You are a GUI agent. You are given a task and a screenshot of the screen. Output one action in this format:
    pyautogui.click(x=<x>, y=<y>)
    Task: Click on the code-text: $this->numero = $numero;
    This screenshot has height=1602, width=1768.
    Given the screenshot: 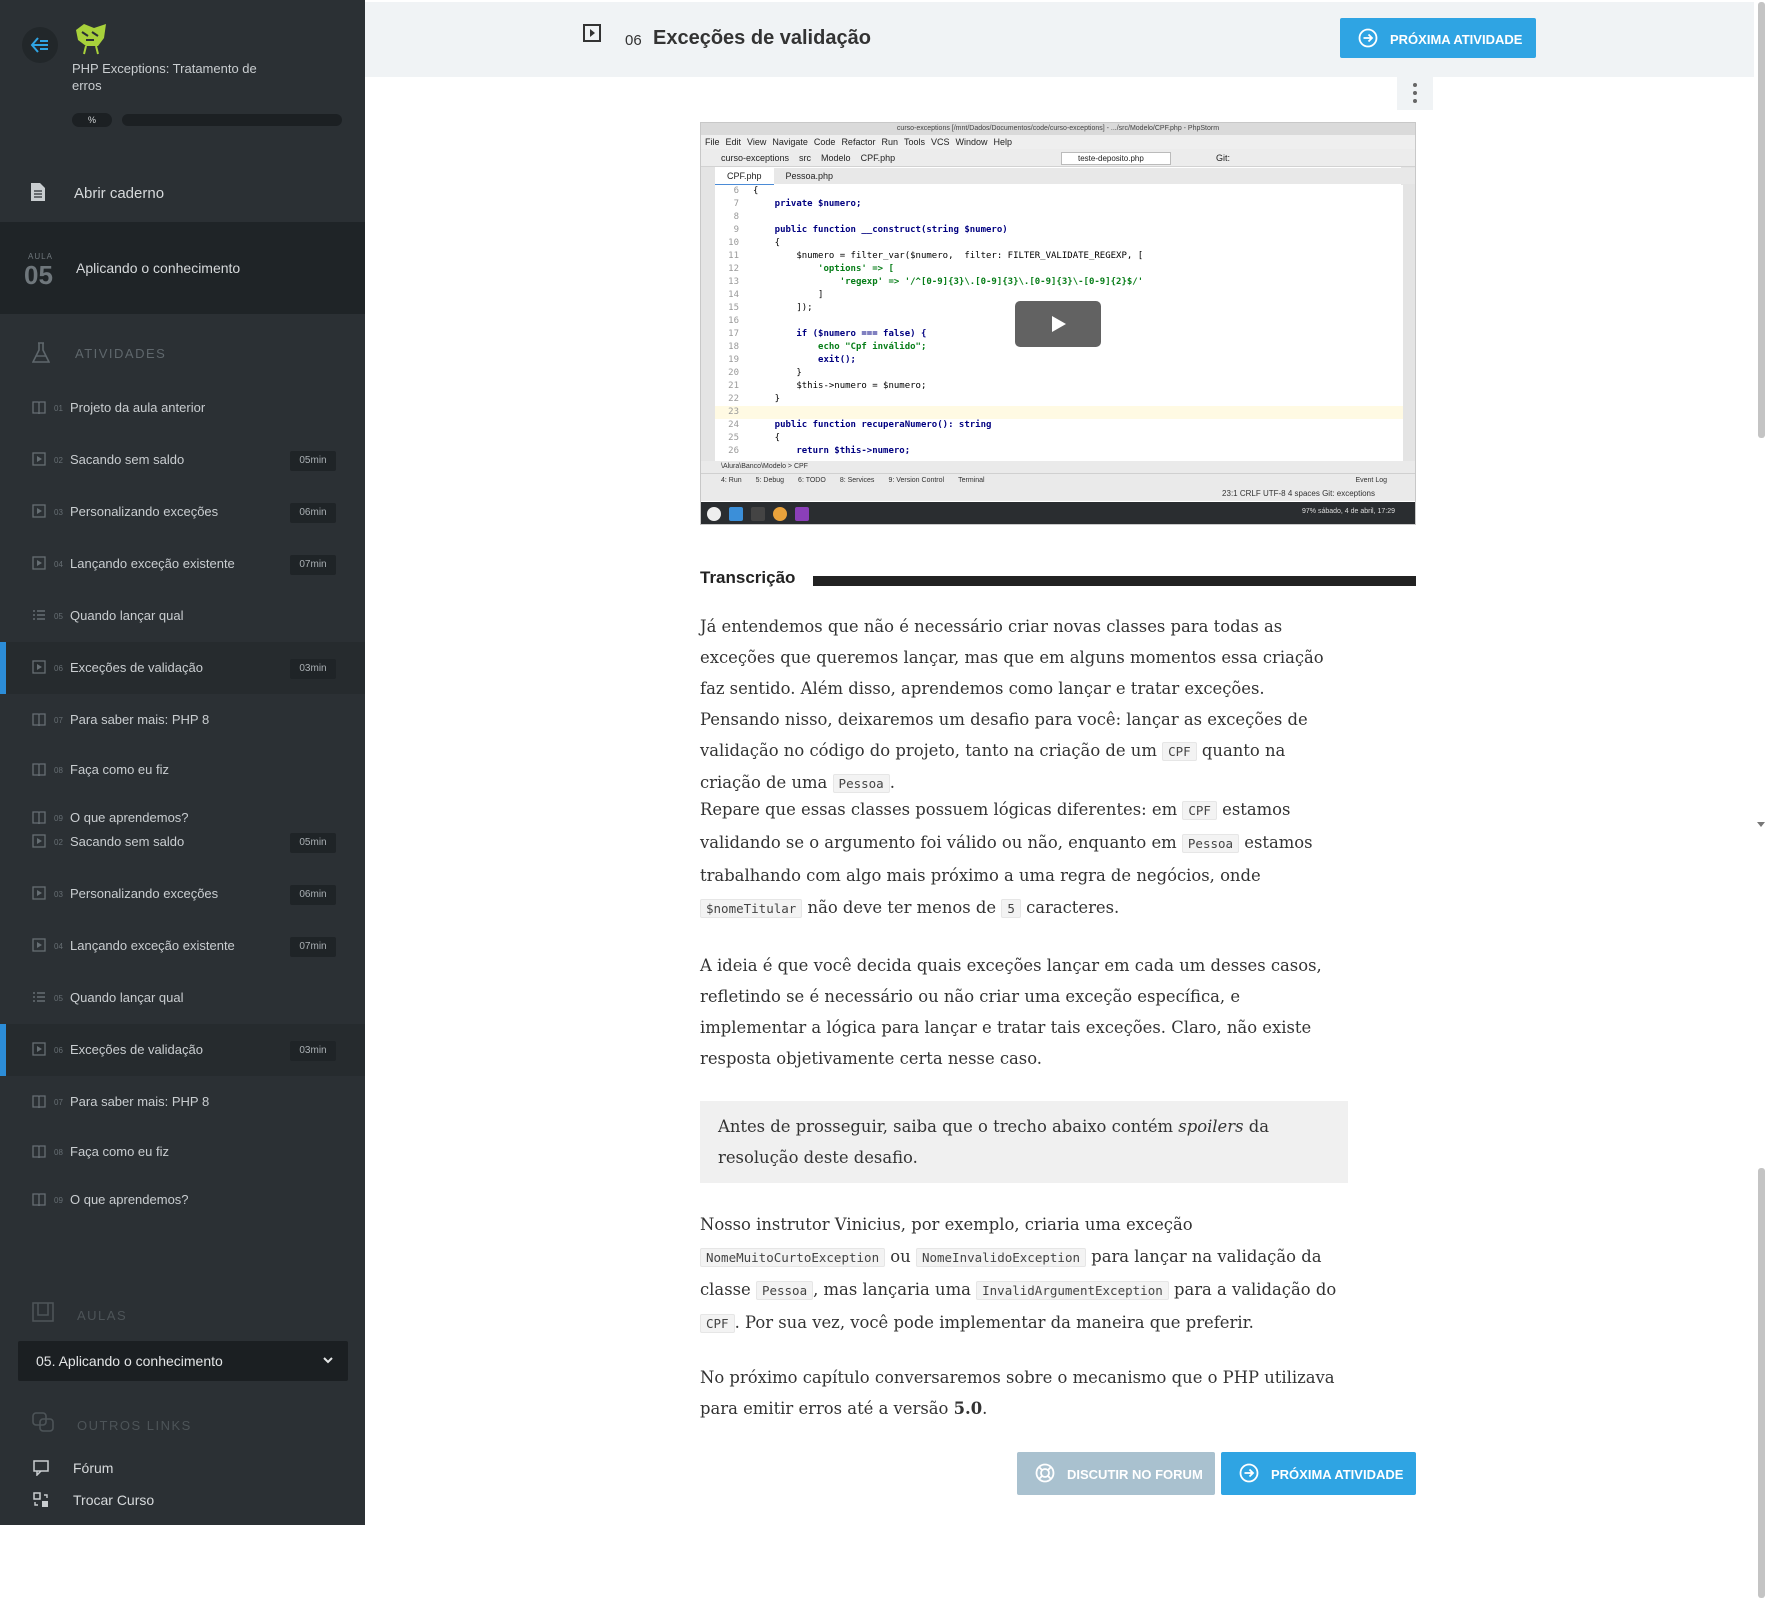 What is the action you would take?
    pyautogui.click(x=840, y=386)
    